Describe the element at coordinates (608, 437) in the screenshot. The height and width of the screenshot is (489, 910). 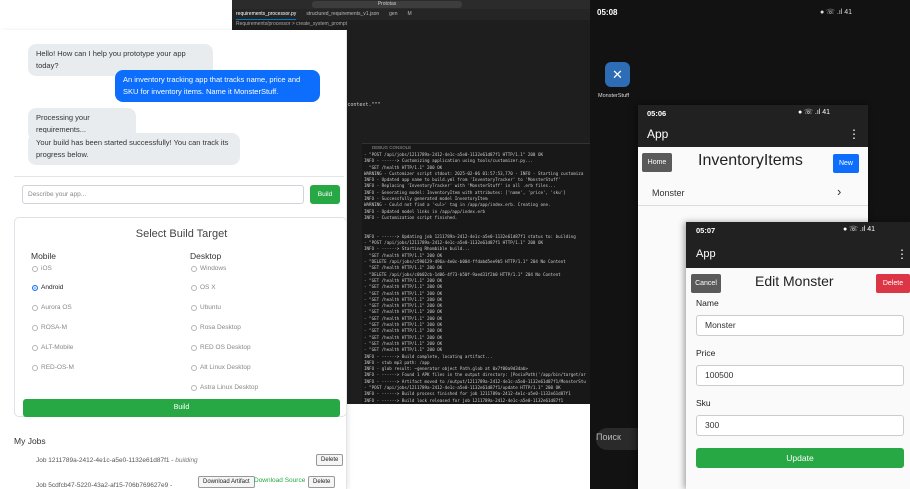
I see `home-search-label: Поиск` at that location.